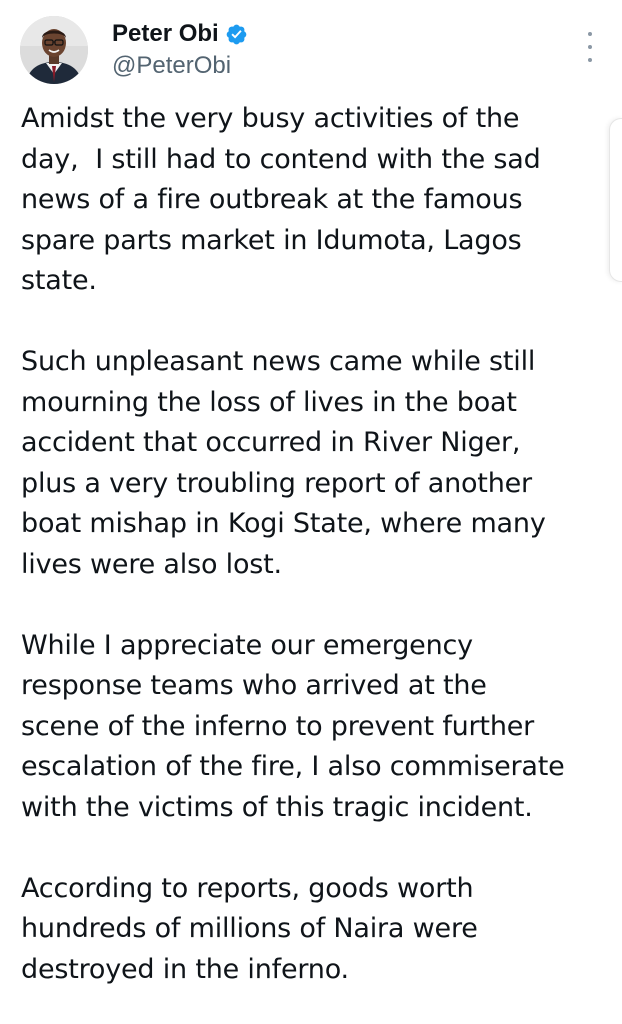 The width and height of the screenshot is (622, 1024). Describe the element at coordinates (165, 34) in the screenshot. I see `author-display-name: Peter Obi` at that location.